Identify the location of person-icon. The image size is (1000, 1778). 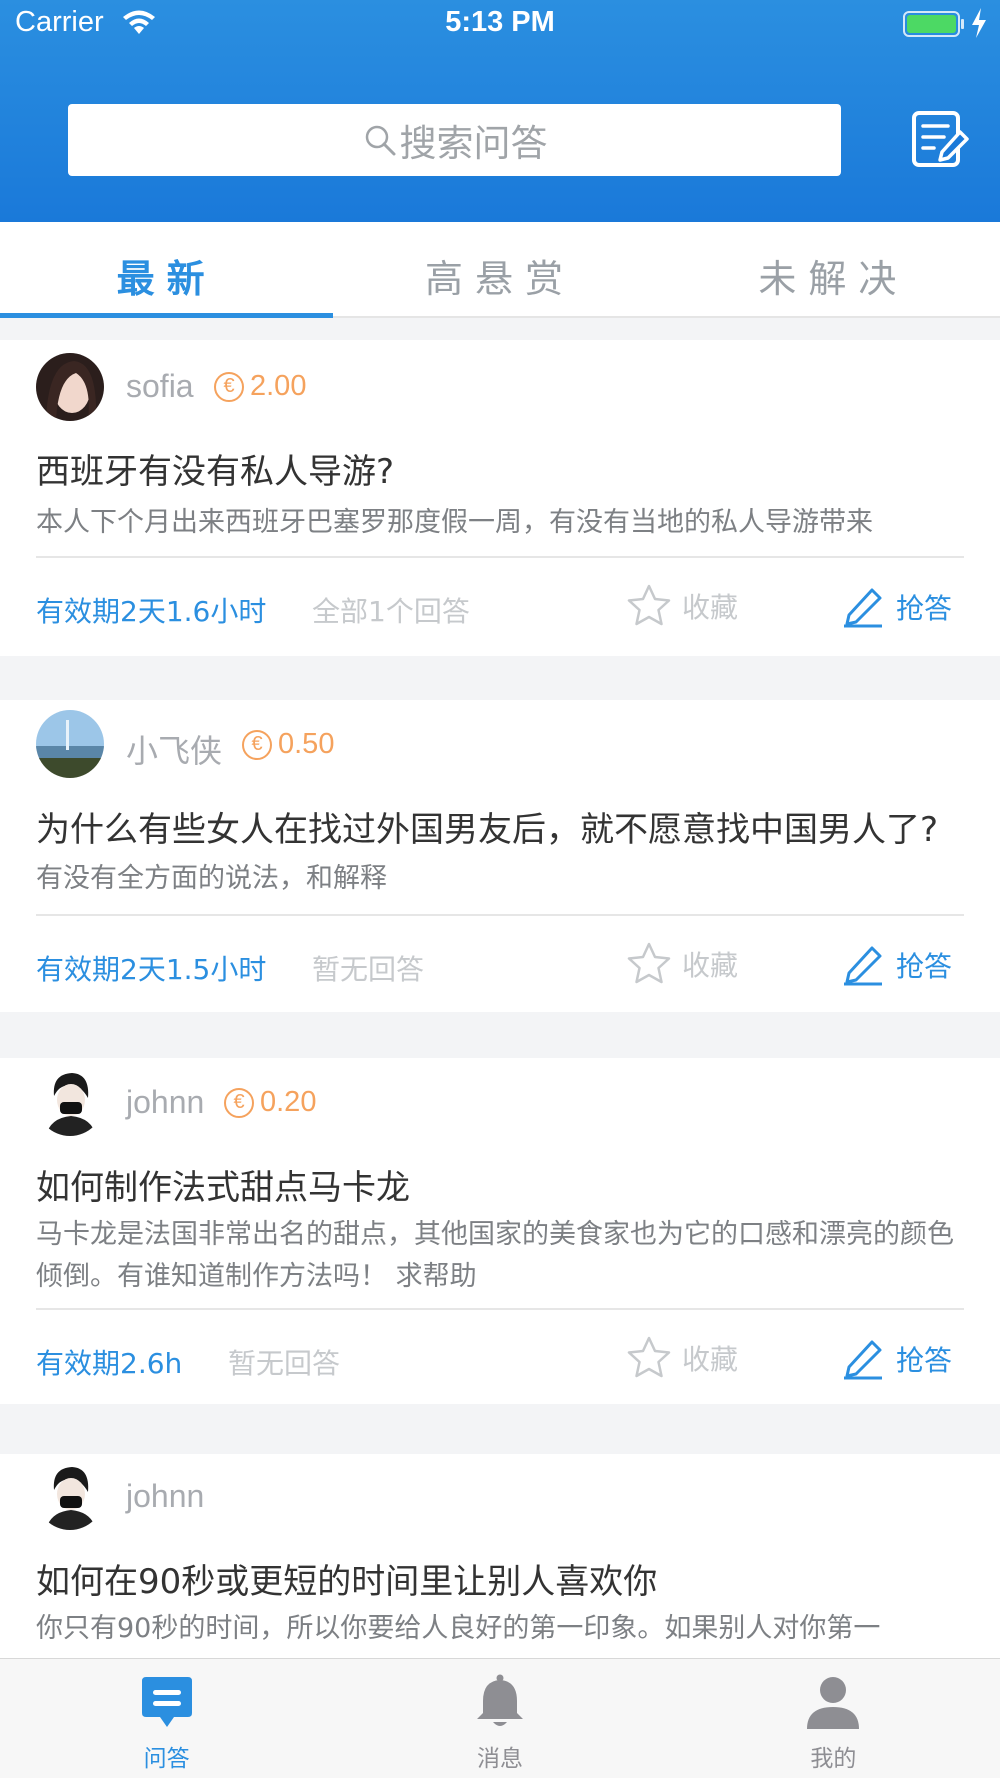
(833, 1703).